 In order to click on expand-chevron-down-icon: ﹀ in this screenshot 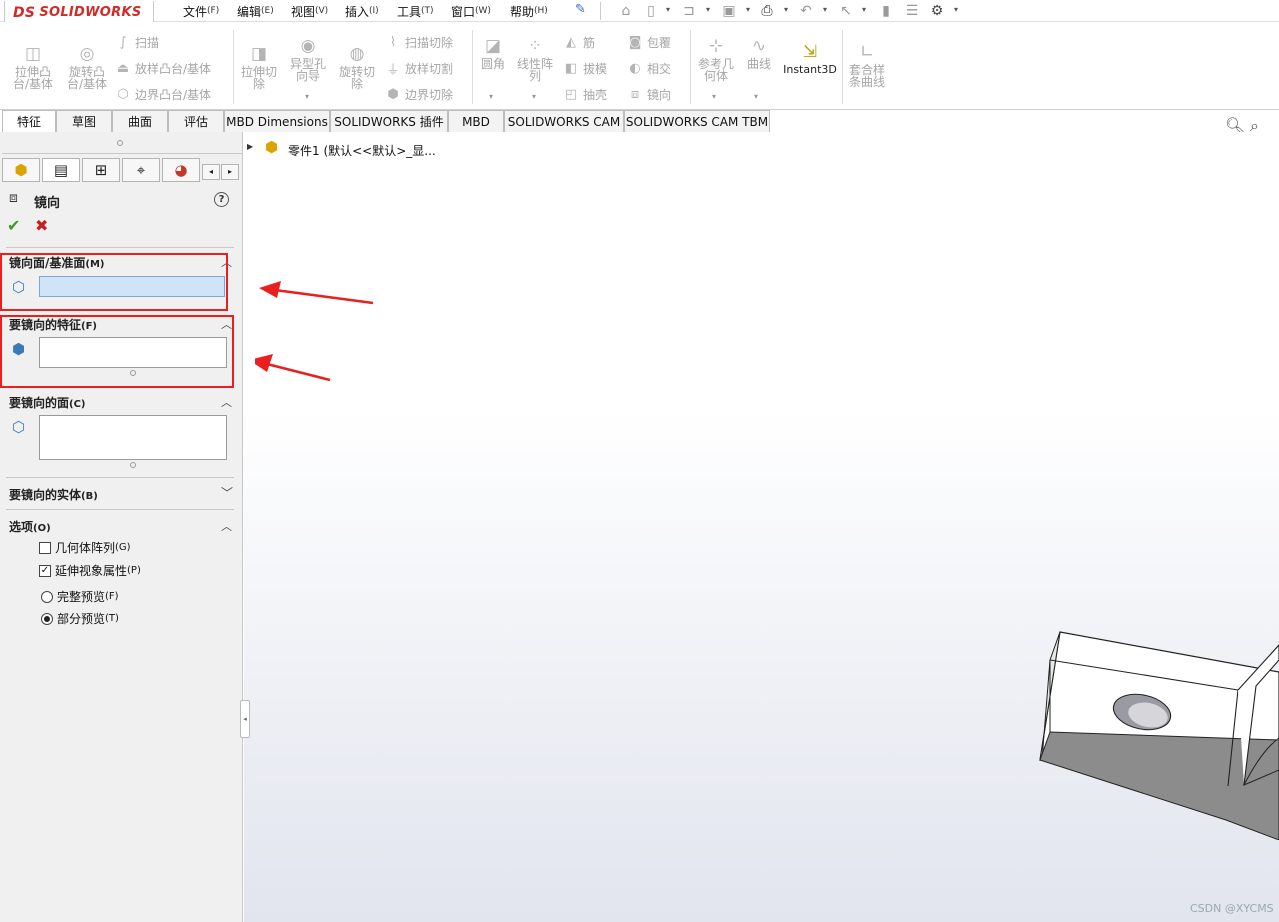, I will do `click(227, 492)`.